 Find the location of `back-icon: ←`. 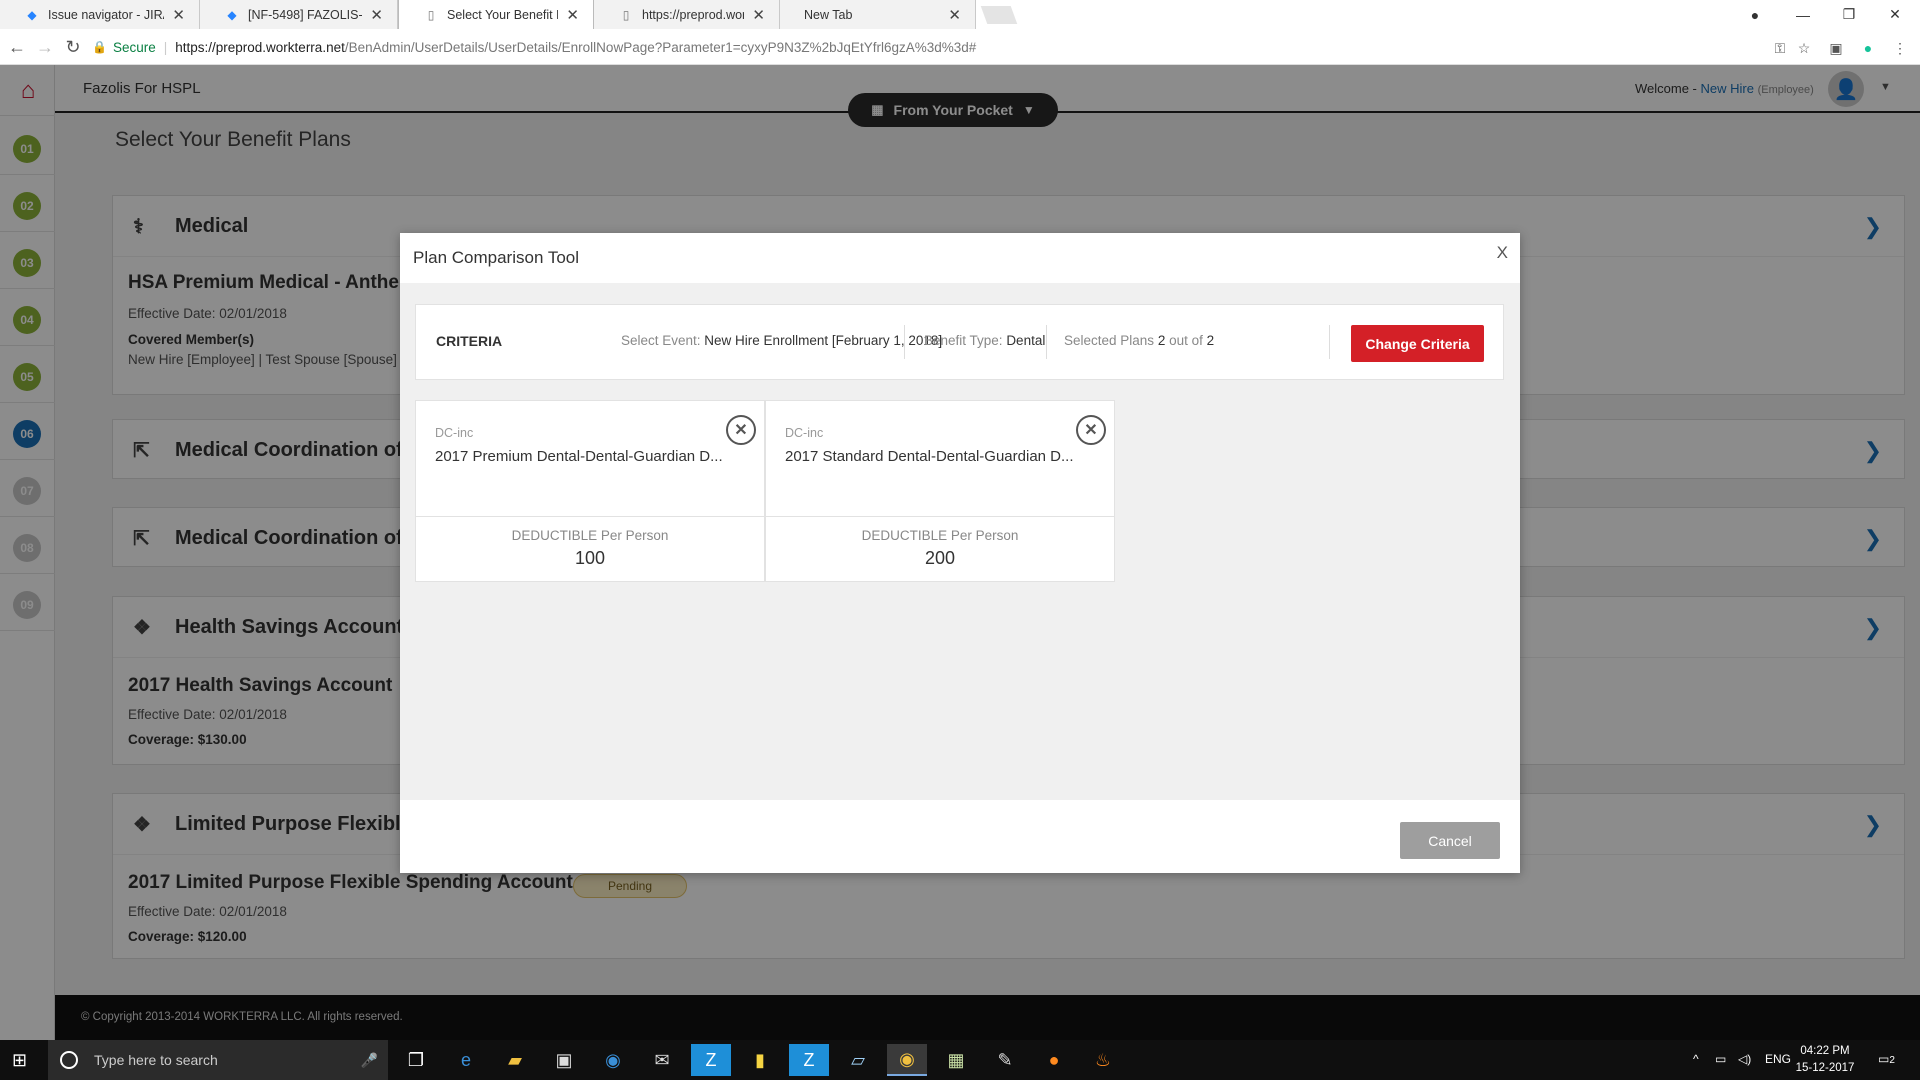

back-icon: ← is located at coordinates (17, 47).